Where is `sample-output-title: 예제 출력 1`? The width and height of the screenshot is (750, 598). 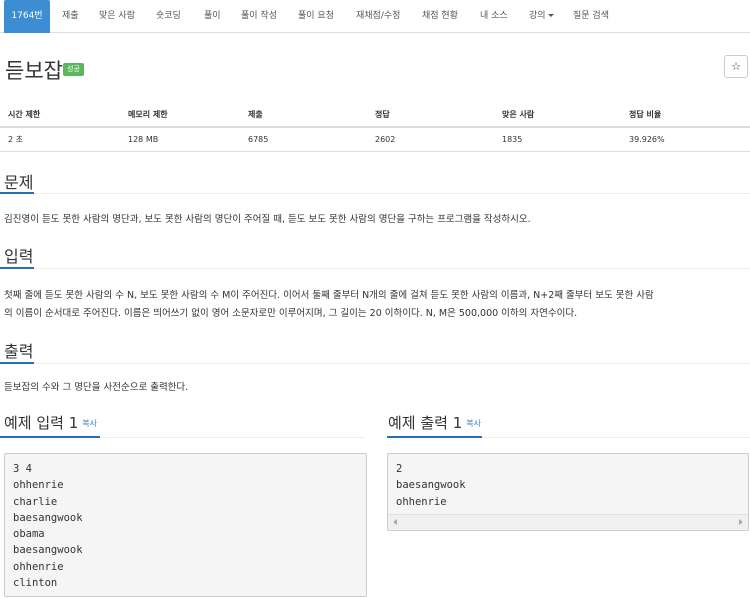
sample-output-title: 예제 출력 1 is located at coordinates (425, 423).